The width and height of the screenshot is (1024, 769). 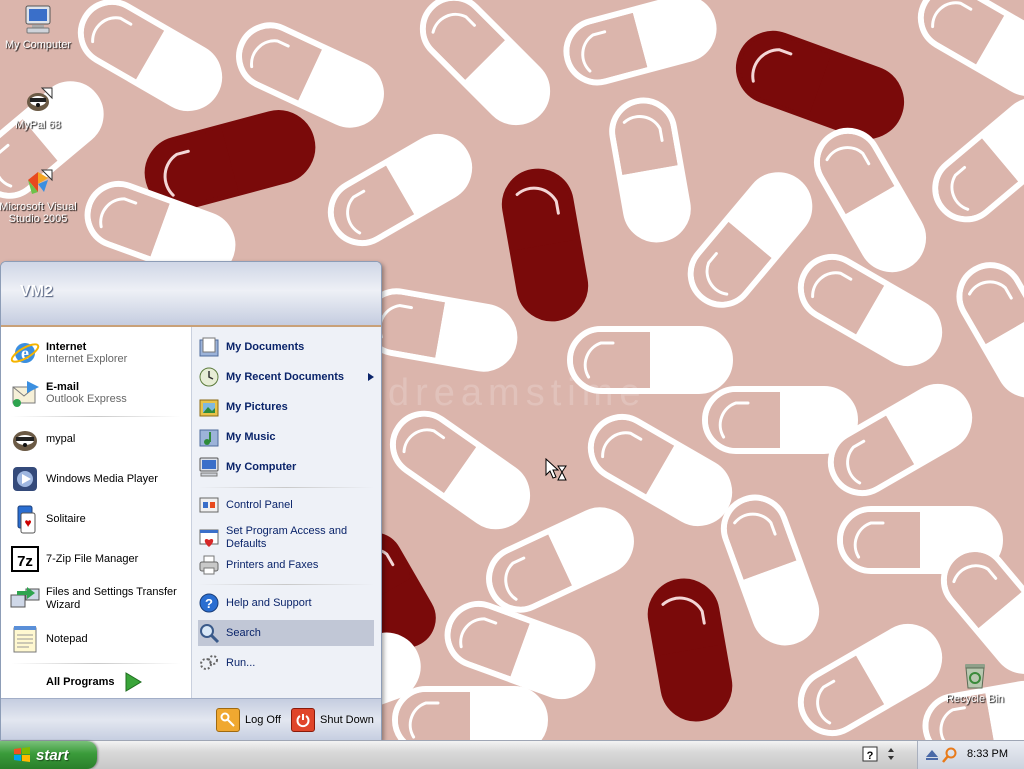 What do you see at coordinates (269, 602) in the screenshot?
I see `help-item-label: Help and Support` at bounding box center [269, 602].